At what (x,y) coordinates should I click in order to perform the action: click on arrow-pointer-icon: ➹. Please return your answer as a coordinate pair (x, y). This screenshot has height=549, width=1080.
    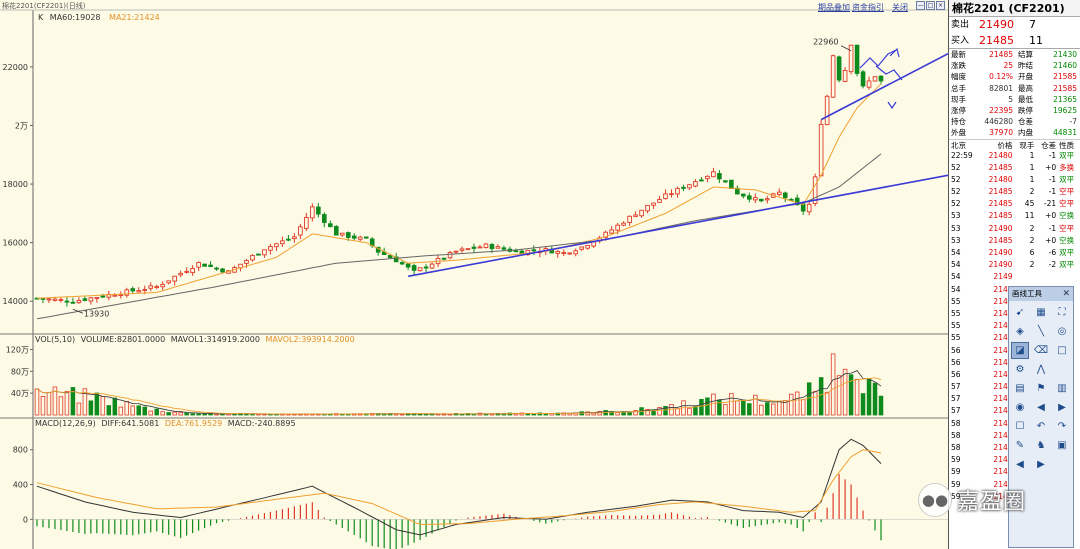
    Looking at the image, I should click on (1020, 312).